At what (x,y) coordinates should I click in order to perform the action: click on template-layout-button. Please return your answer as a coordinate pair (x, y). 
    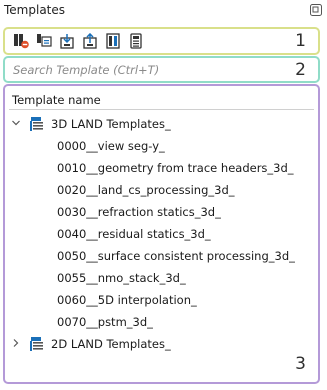
    Looking at the image, I should click on (135, 41).